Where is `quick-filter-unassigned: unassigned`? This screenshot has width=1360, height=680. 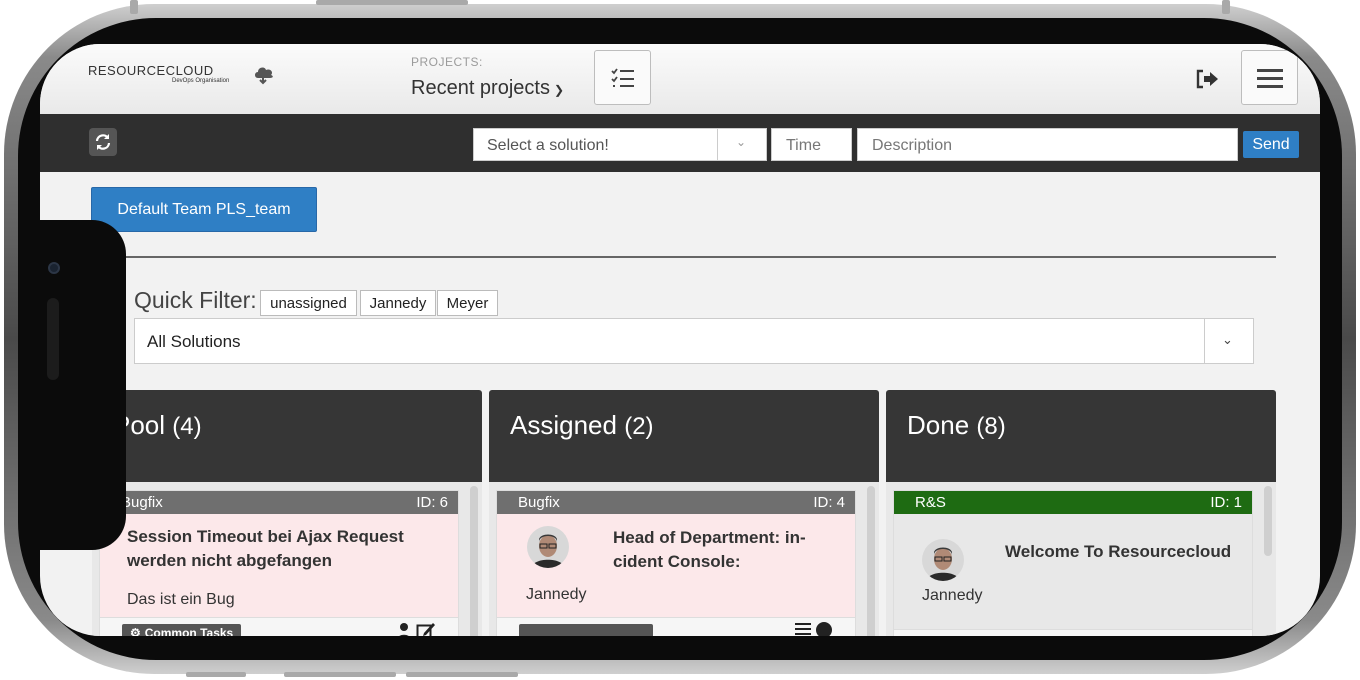
quick-filter-unassigned: unassigned is located at coordinates (308, 303).